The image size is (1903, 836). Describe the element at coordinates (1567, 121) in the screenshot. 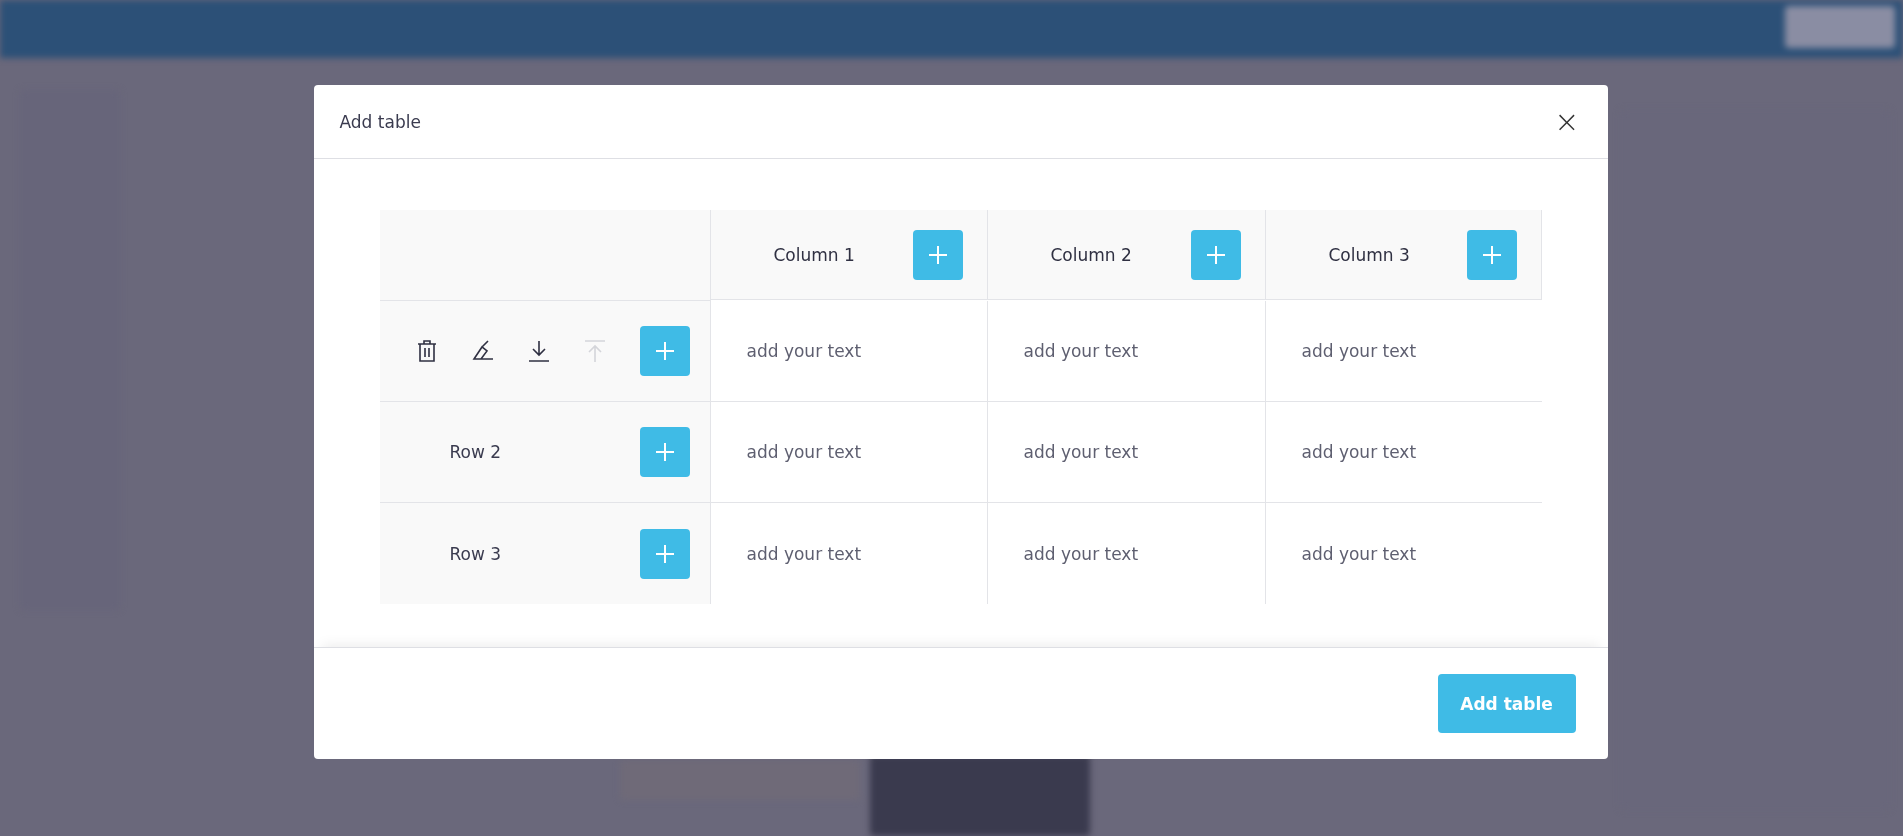

I see `close-button: ×` at that location.